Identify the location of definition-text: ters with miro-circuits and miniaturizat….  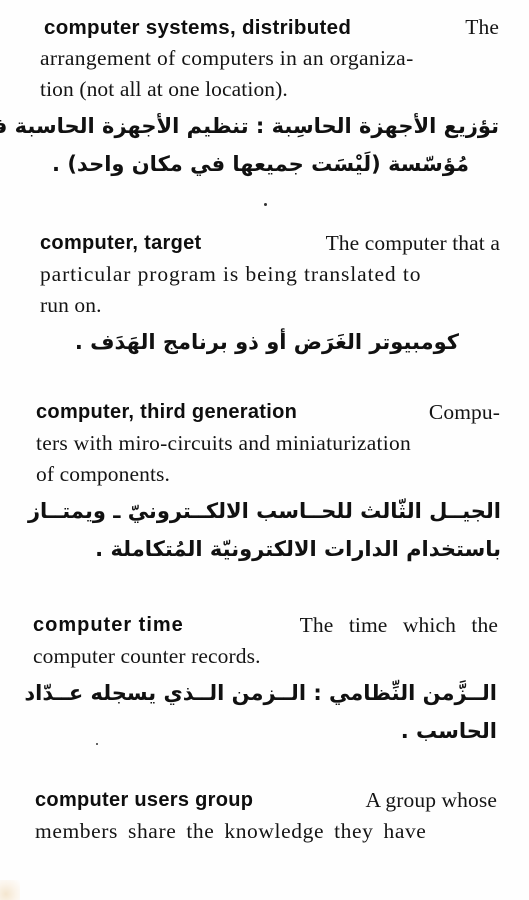
(223, 443).